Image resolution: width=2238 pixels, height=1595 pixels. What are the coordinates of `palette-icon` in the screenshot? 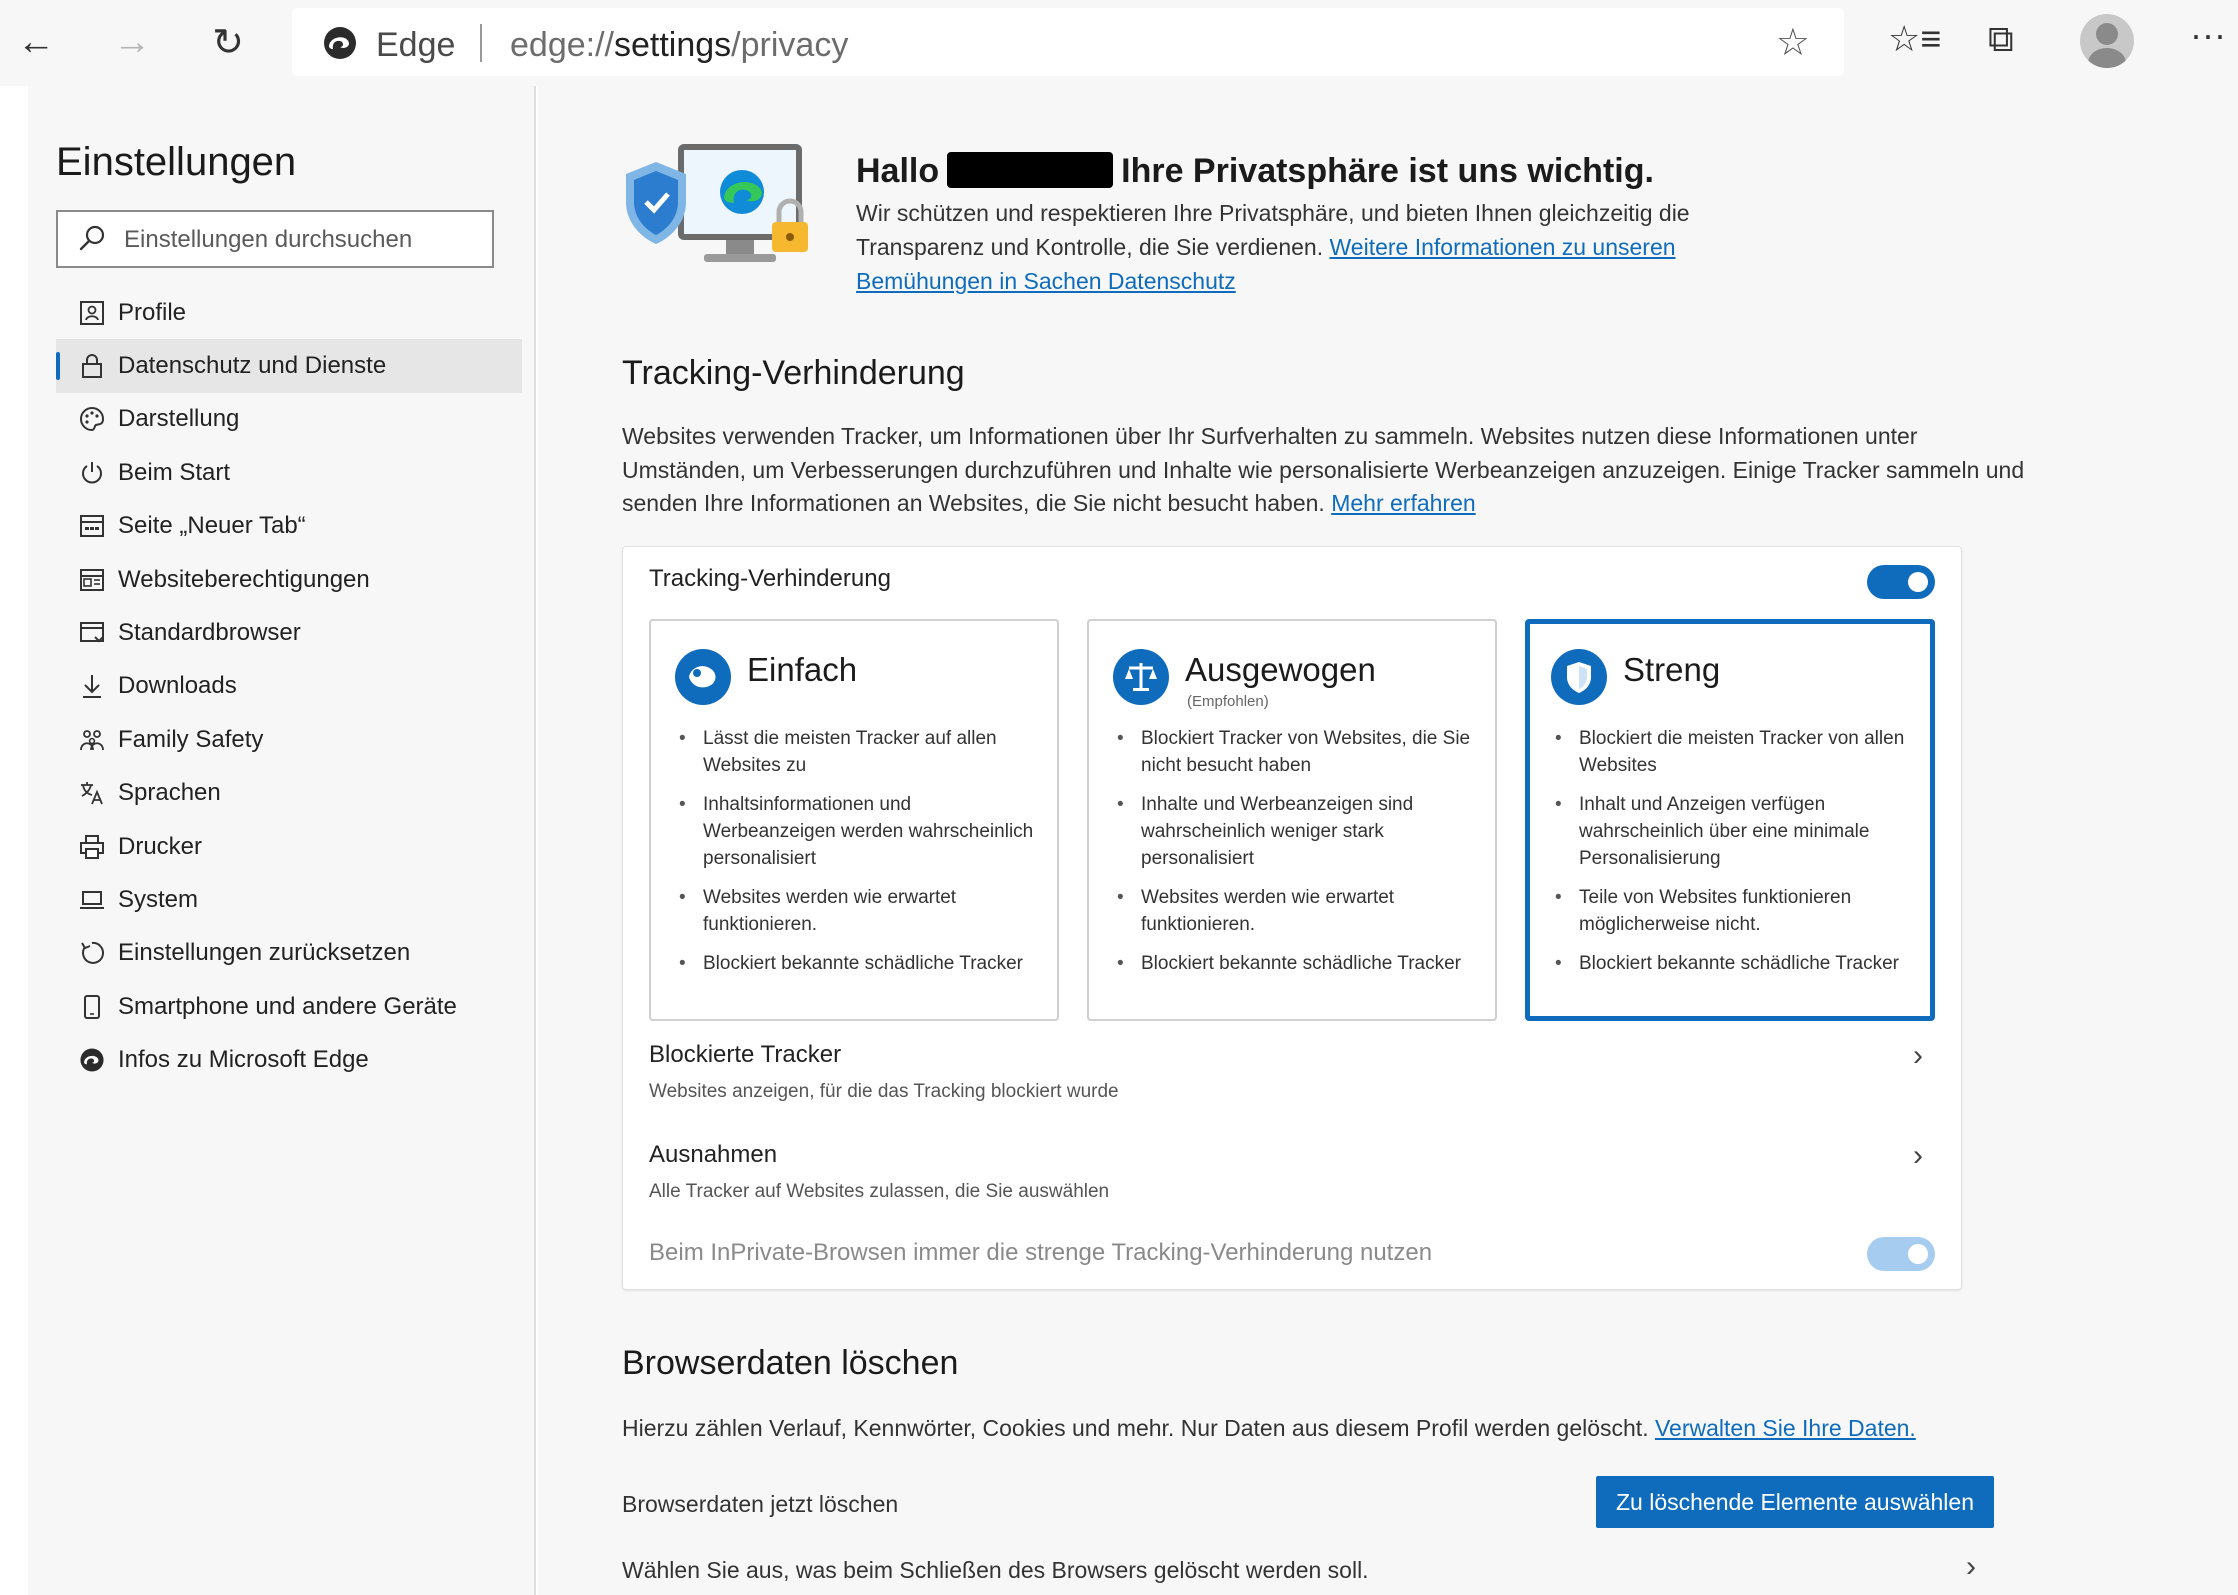 It's located at (92, 419).